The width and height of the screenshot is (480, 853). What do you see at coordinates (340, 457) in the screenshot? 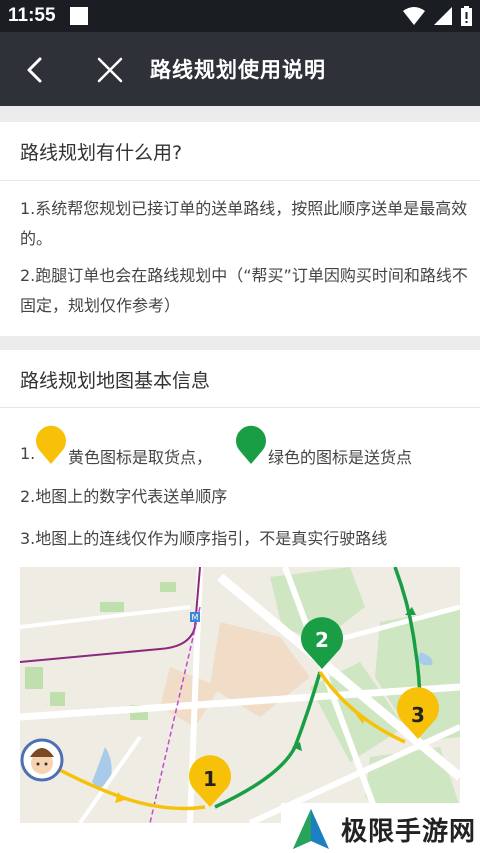
I see `legend-green: 绿色的图标是送货点` at bounding box center [340, 457].